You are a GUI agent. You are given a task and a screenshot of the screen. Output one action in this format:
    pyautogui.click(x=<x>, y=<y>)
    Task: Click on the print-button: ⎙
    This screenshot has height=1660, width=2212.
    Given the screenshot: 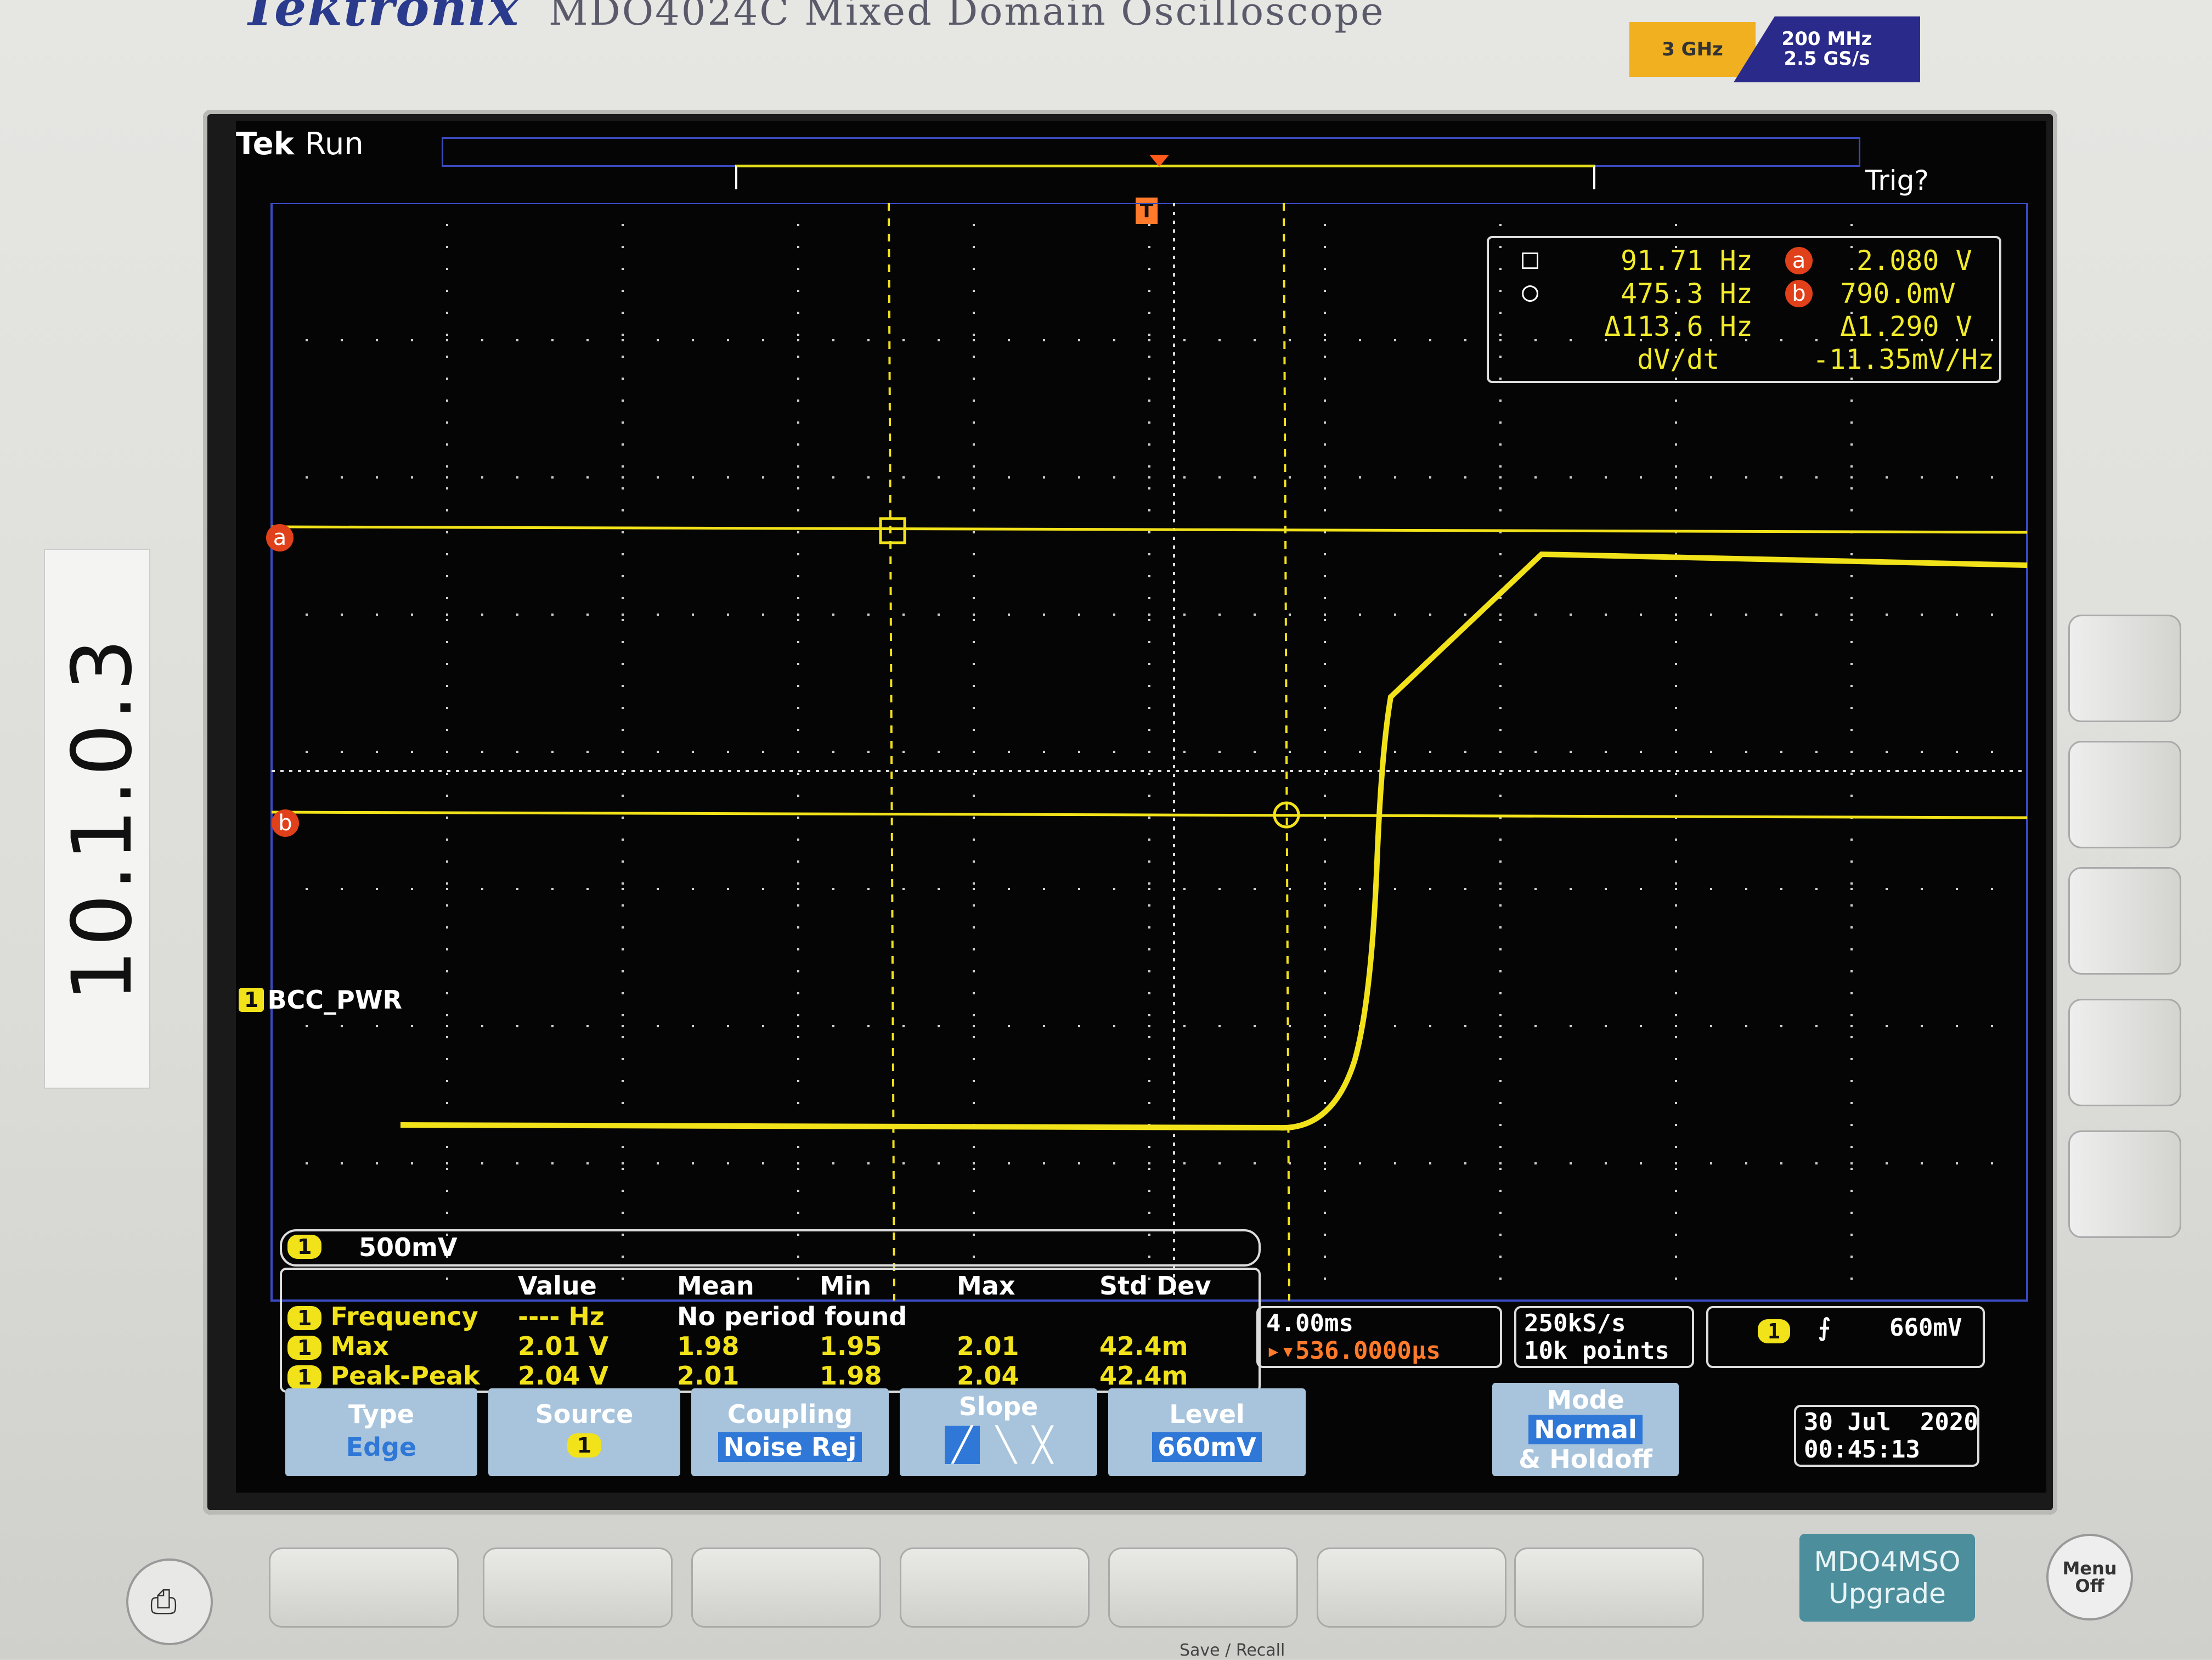 What is the action you would take?
    pyautogui.click(x=170, y=1601)
    